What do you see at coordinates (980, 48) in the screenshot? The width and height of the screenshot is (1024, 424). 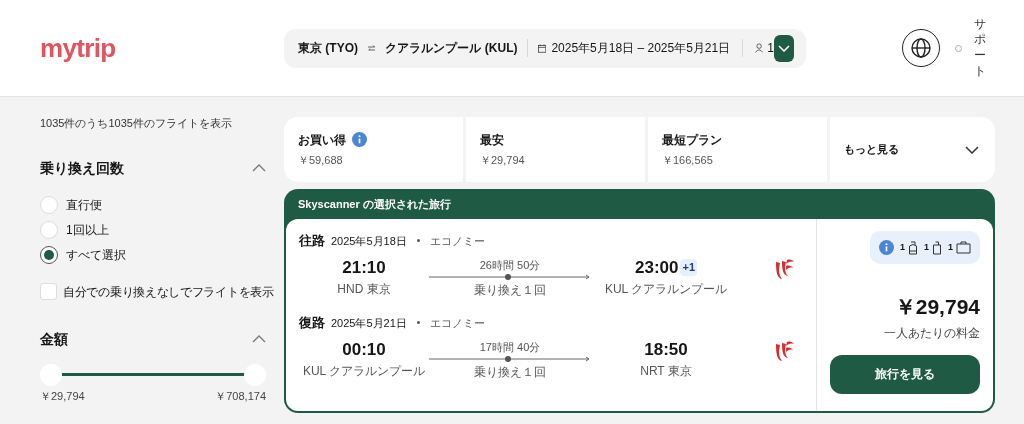 I see `support-link: サポート` at bounding box center [980, 48].